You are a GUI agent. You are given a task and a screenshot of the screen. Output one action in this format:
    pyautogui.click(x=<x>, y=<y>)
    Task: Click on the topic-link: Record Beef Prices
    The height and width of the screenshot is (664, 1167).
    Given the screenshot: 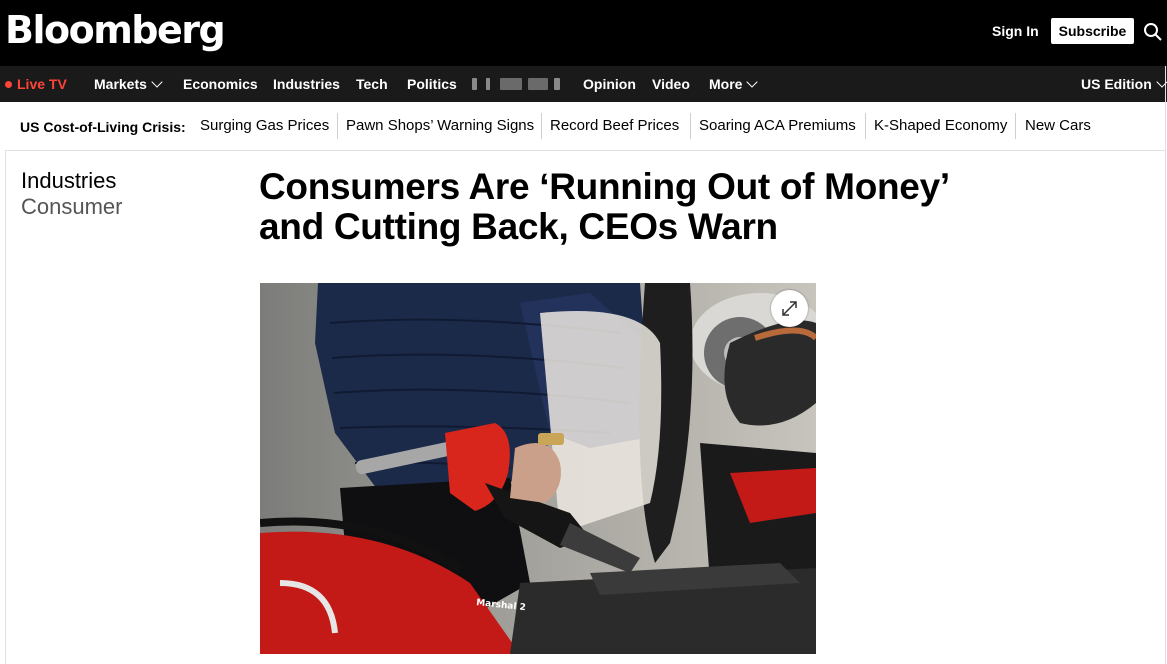 What is the action you would take?
    pyautogui.click(x=614, y=126)
    